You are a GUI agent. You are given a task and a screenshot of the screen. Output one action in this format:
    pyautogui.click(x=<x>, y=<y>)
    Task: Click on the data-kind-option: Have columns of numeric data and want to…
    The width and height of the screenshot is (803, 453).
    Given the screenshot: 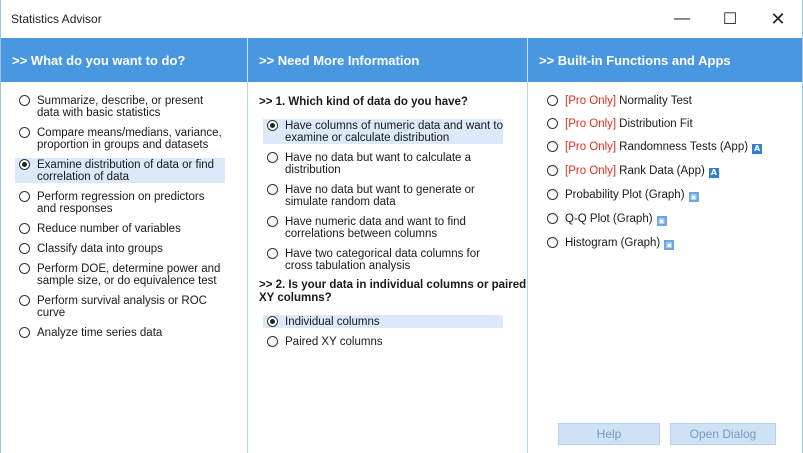 What is the action you would take?
    pyautogui.click(x=383, y=131)
    